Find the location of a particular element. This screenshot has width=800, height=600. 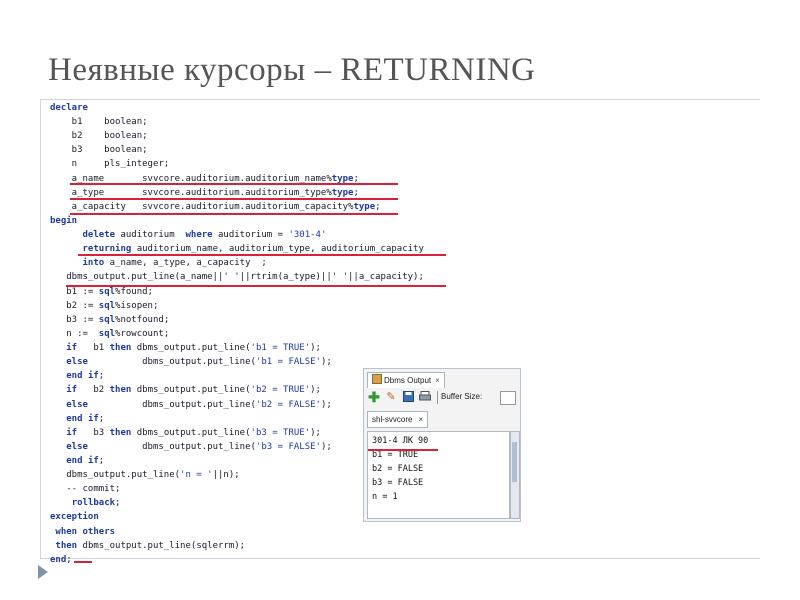

code-line: else dbms_output.put_line('b3 = FALSE'); is located at coordinates (191, 447).